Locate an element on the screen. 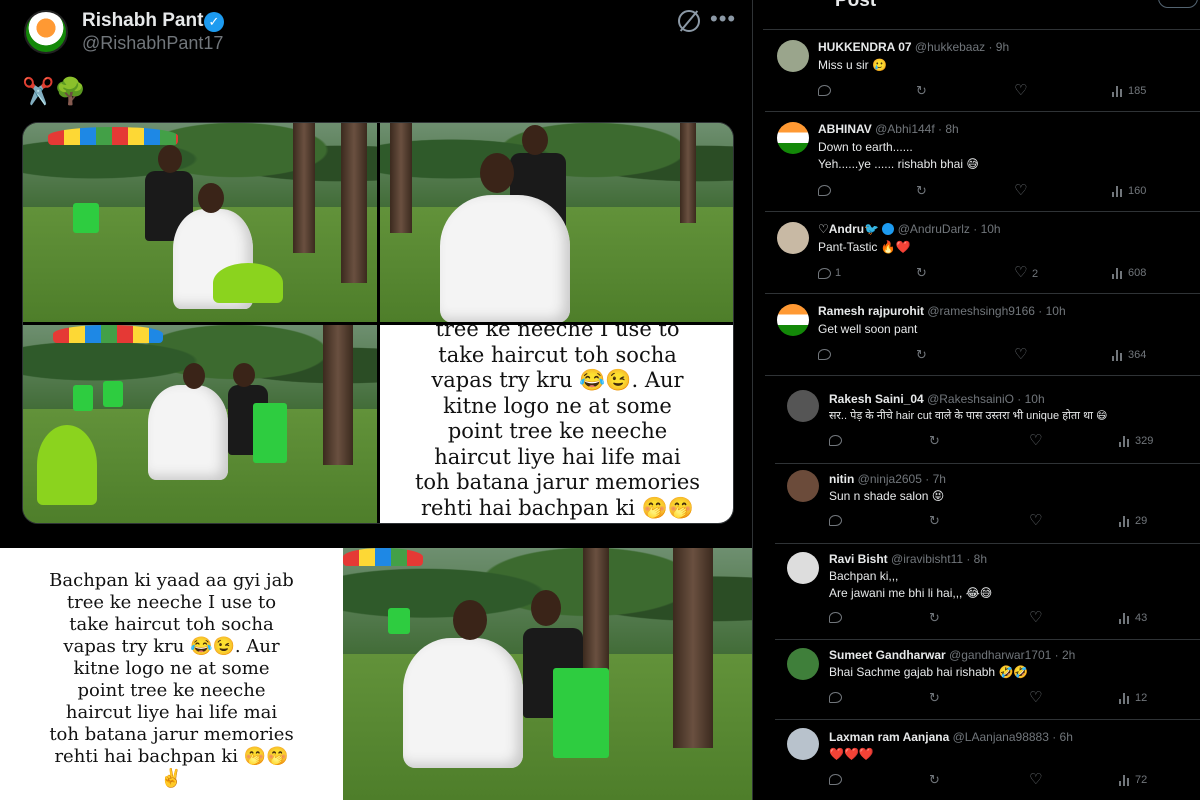 The width and height of the screenshot is (1200, 800). reply-text: Get well soon pant is located at coordinates (868, 329).